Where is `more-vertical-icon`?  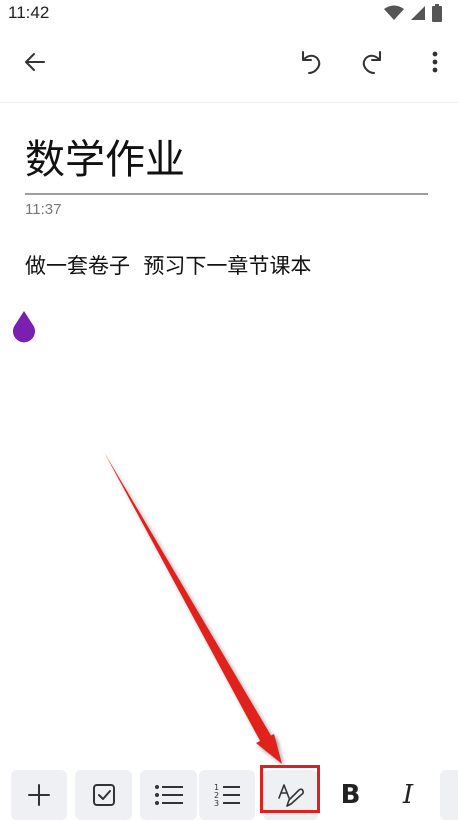 more-vertical-icon is located at coordinates (435, 62).